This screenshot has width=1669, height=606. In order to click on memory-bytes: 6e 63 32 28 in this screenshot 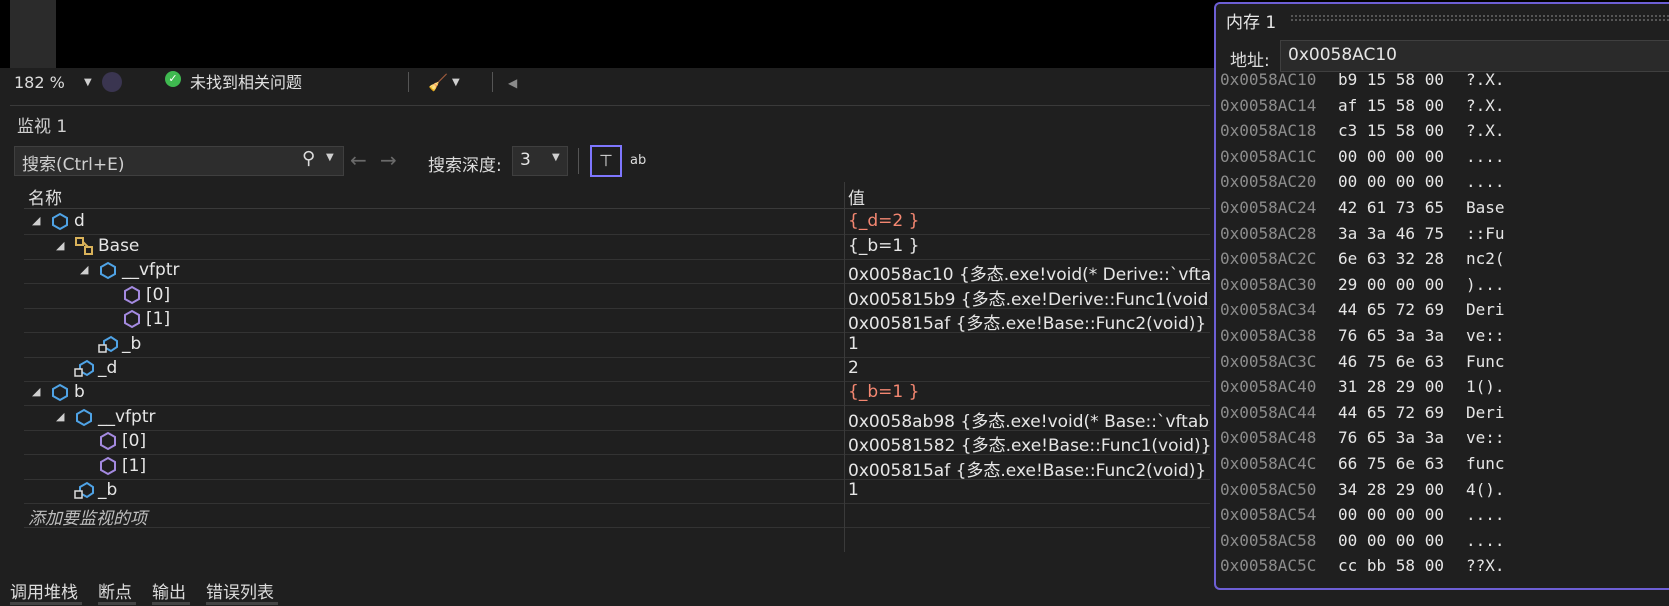, I will do `click(1391, 258)`.